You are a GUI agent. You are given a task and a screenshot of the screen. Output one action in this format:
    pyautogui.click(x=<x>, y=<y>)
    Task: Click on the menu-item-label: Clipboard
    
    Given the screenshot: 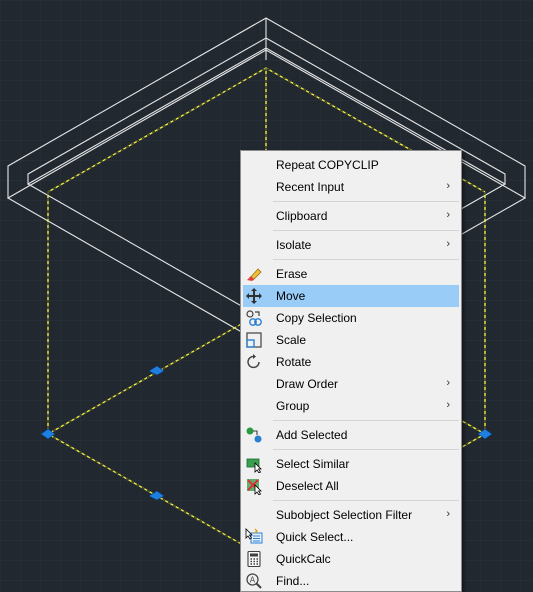 What is the action you would take?
    pyautogui.click(x=302, y=216)
    